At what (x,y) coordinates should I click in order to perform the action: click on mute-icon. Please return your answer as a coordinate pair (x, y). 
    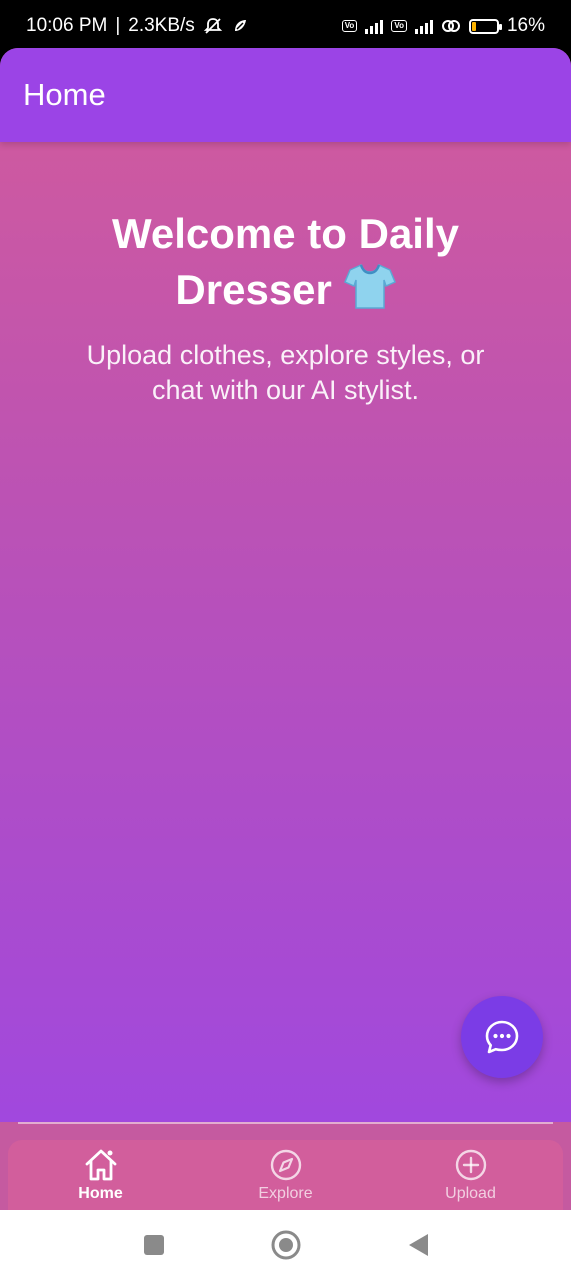
    Looking at the image, I should click on (213, 26).